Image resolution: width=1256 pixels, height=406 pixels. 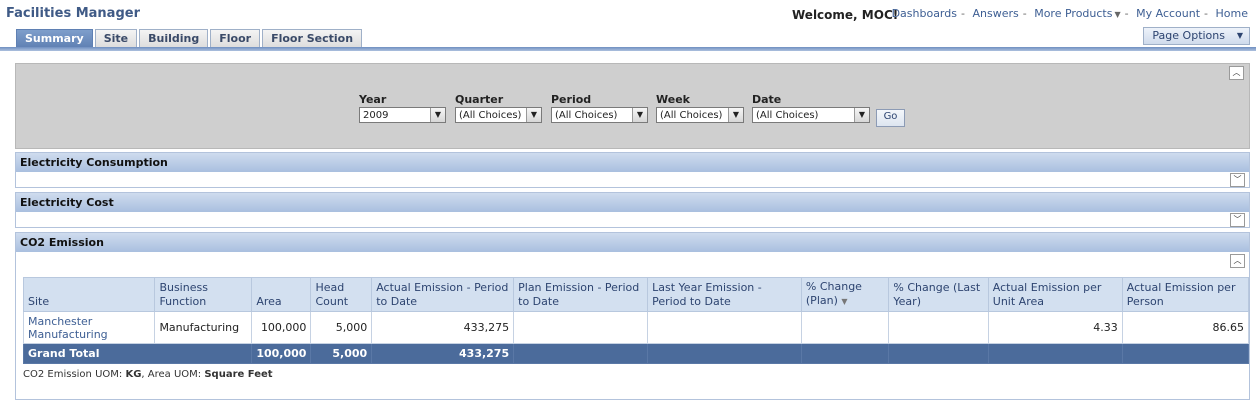 What do you see at coordinates (281, 294) in the screenshot?
I see `column-header: Area` at bounding box center [281, 294].